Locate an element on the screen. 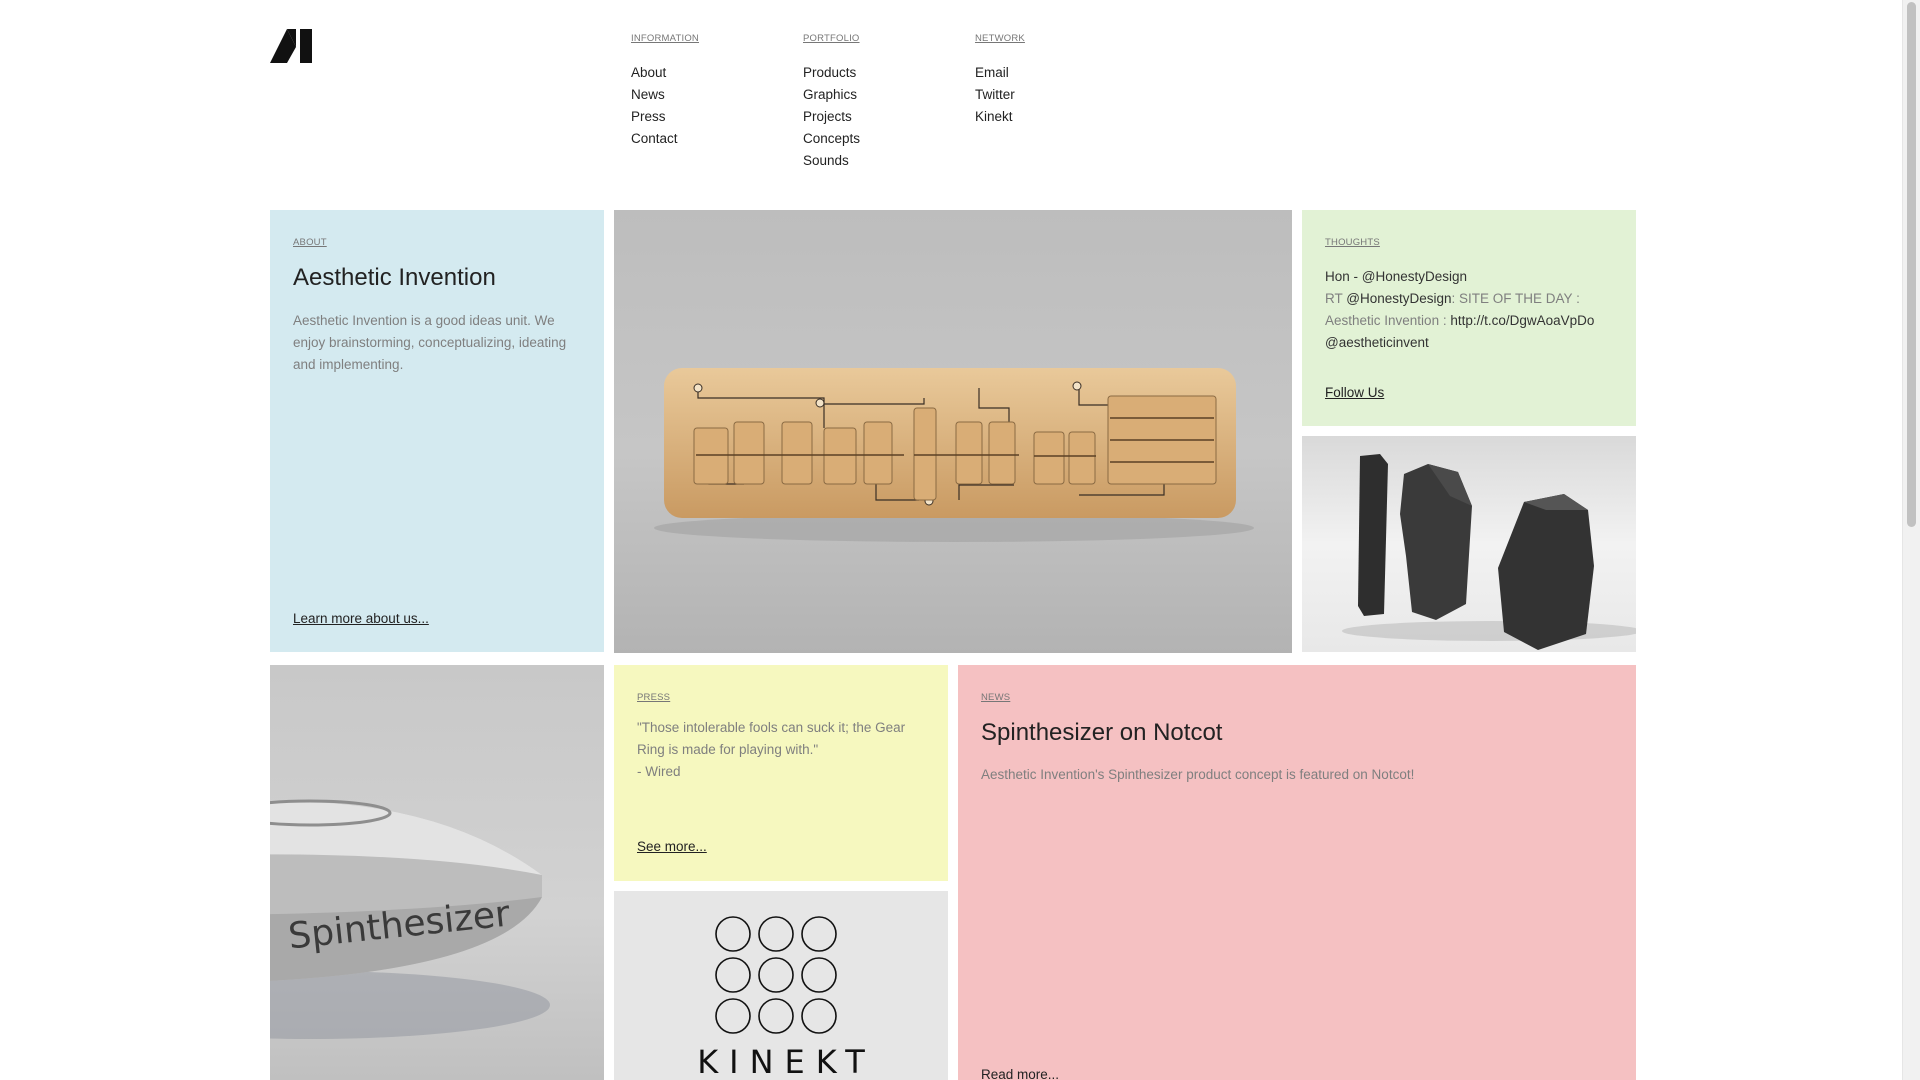  vases-image is located at coordinates (1469, 544).